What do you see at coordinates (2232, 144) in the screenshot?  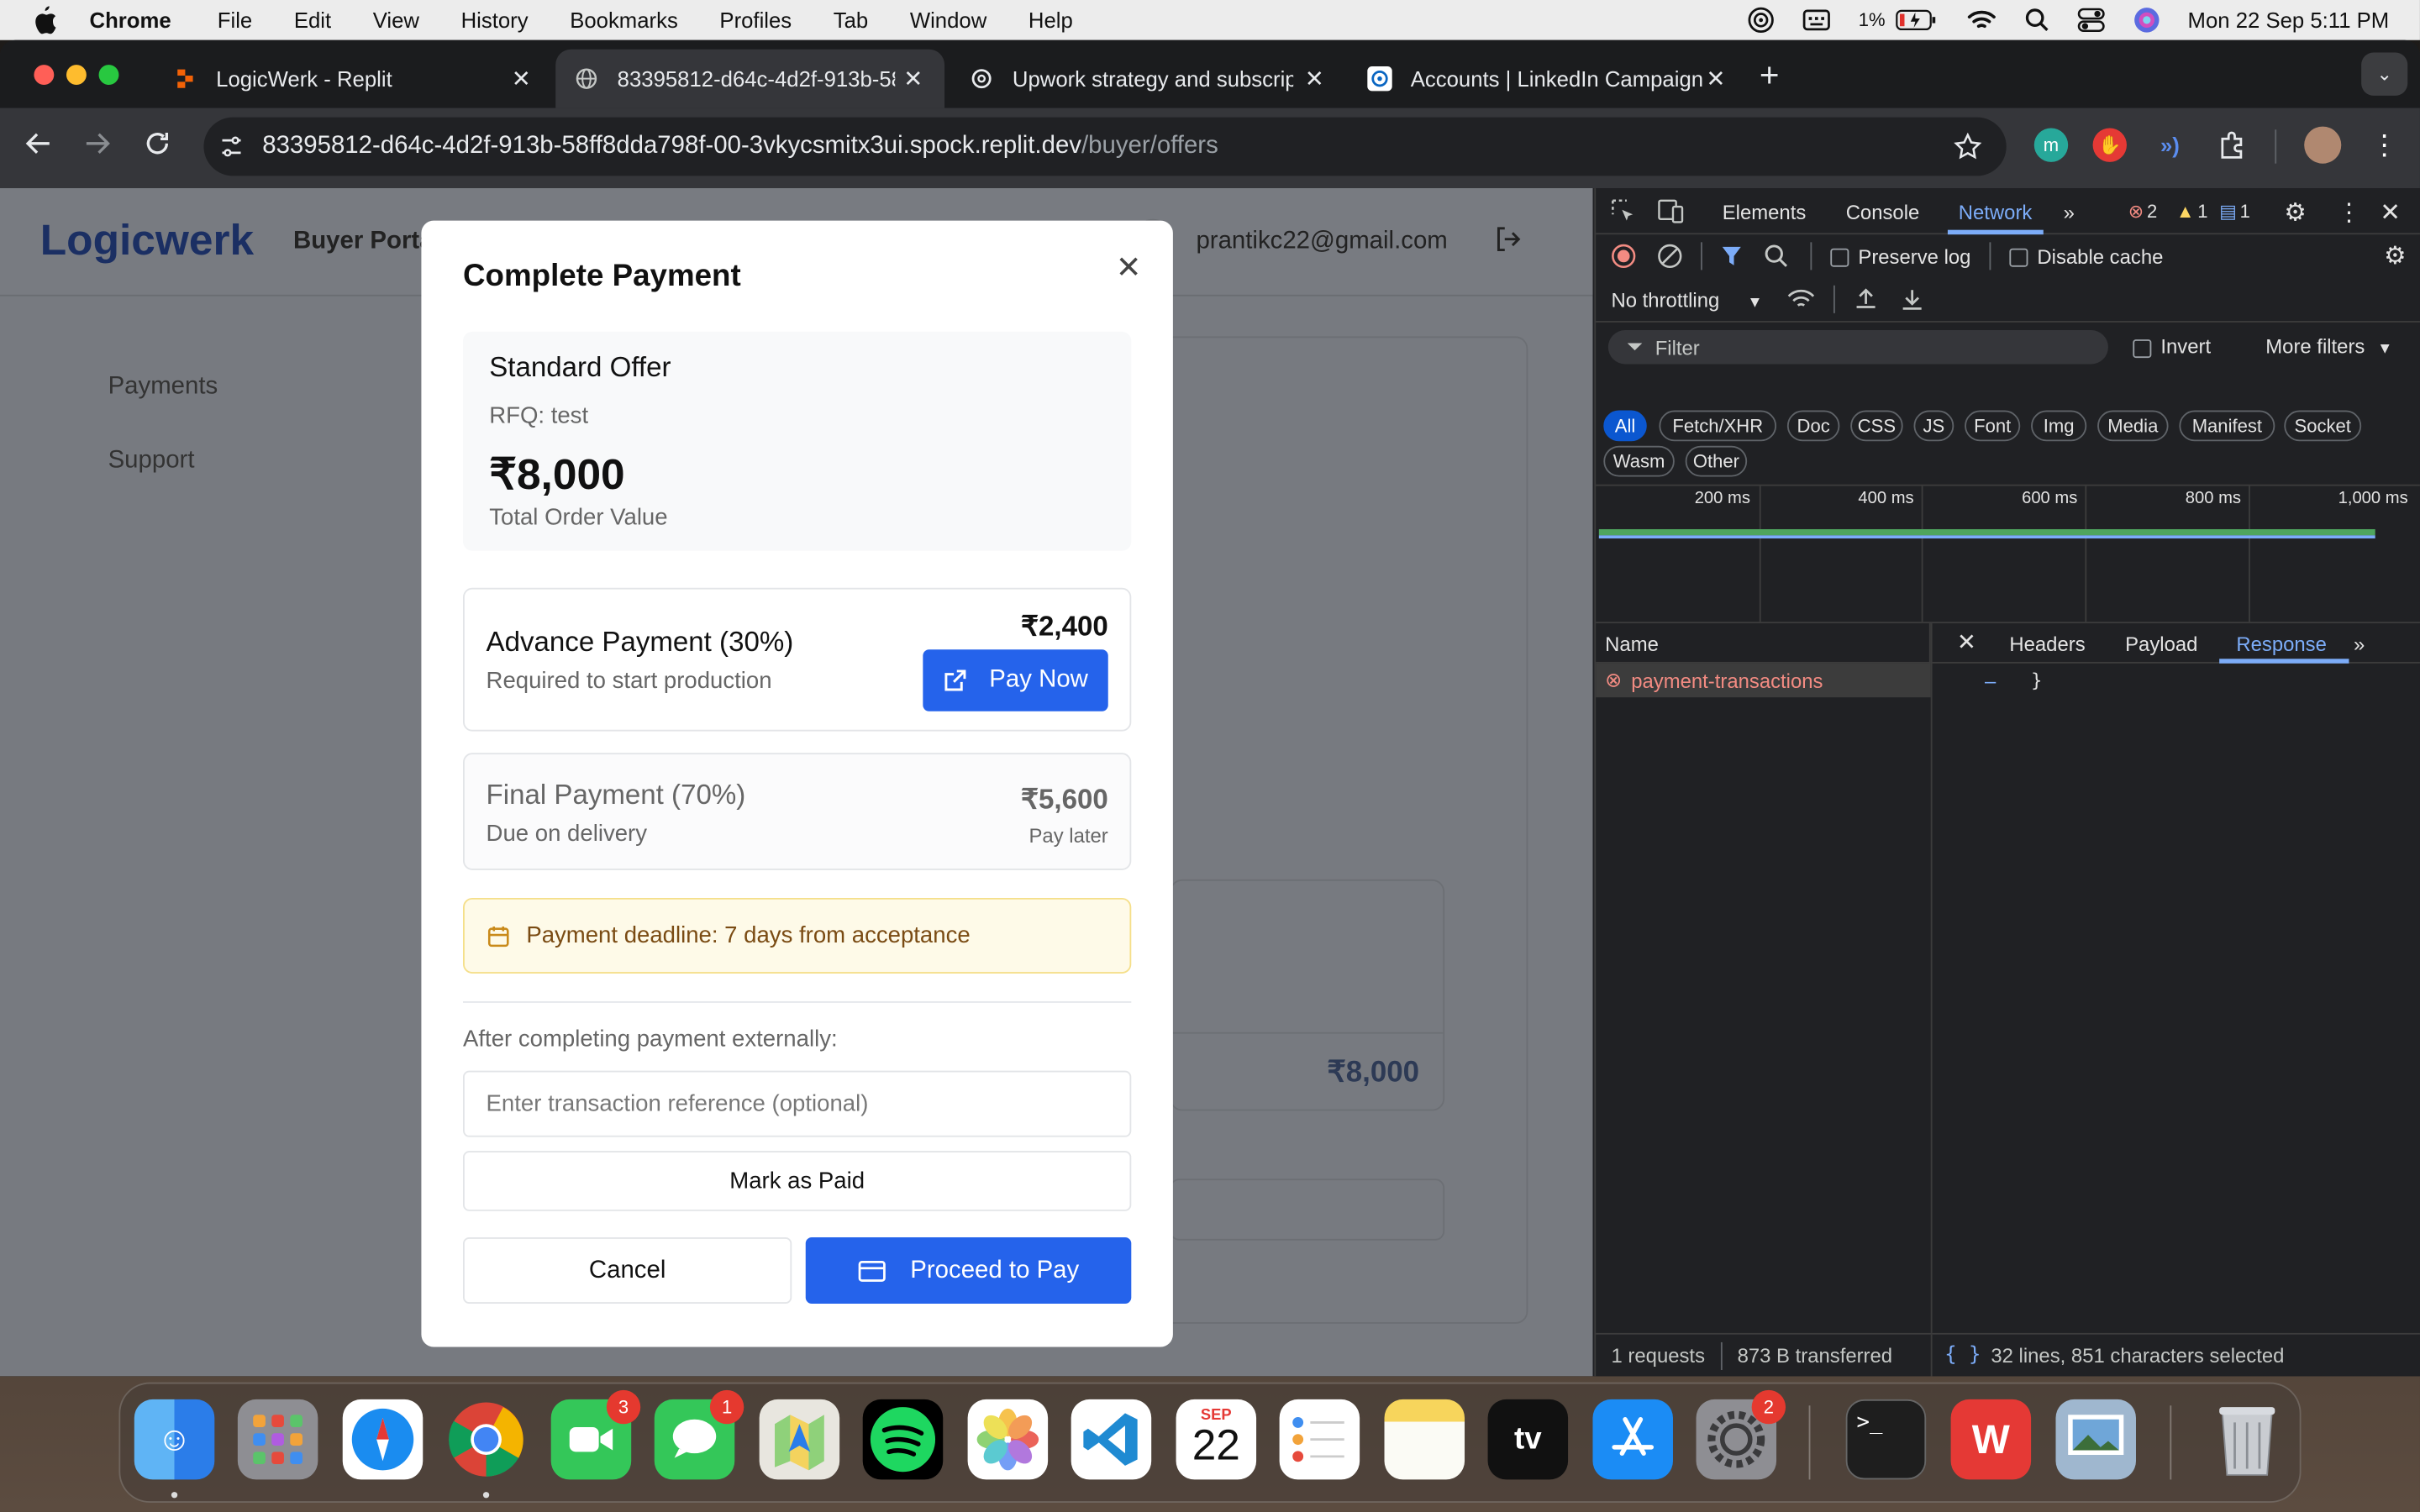 I see `extensions-puzzle-icon` at bounding box center [2232, 144].